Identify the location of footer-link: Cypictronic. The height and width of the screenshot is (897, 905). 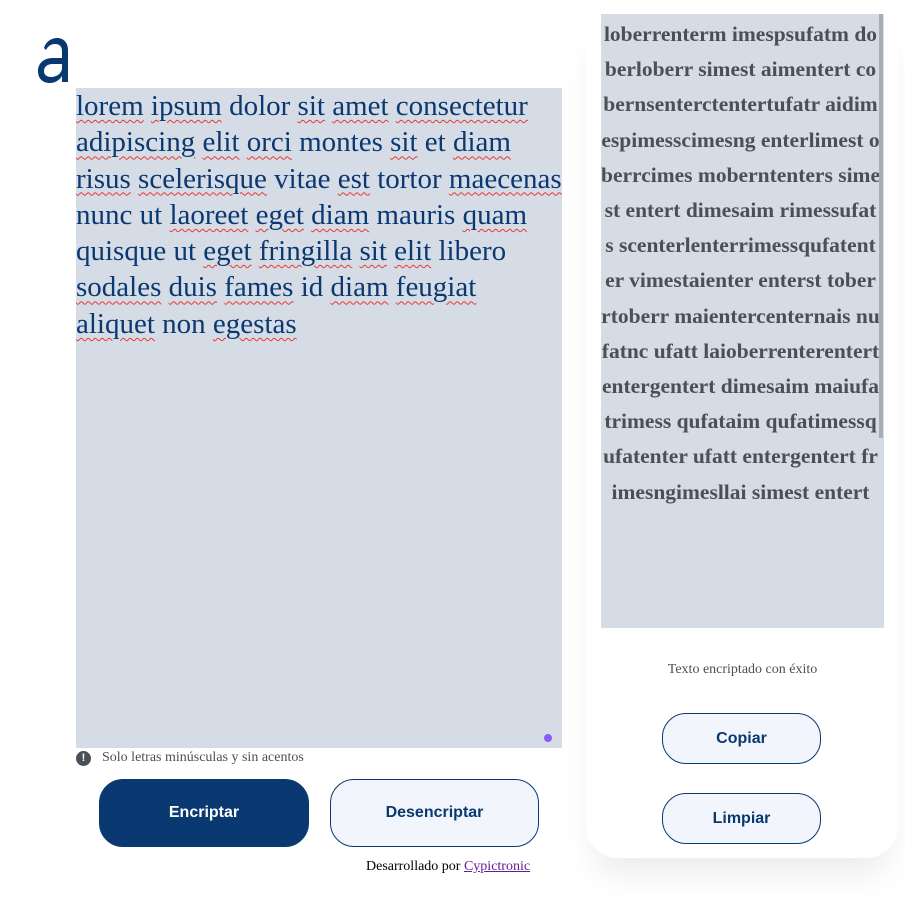
(497, 866).